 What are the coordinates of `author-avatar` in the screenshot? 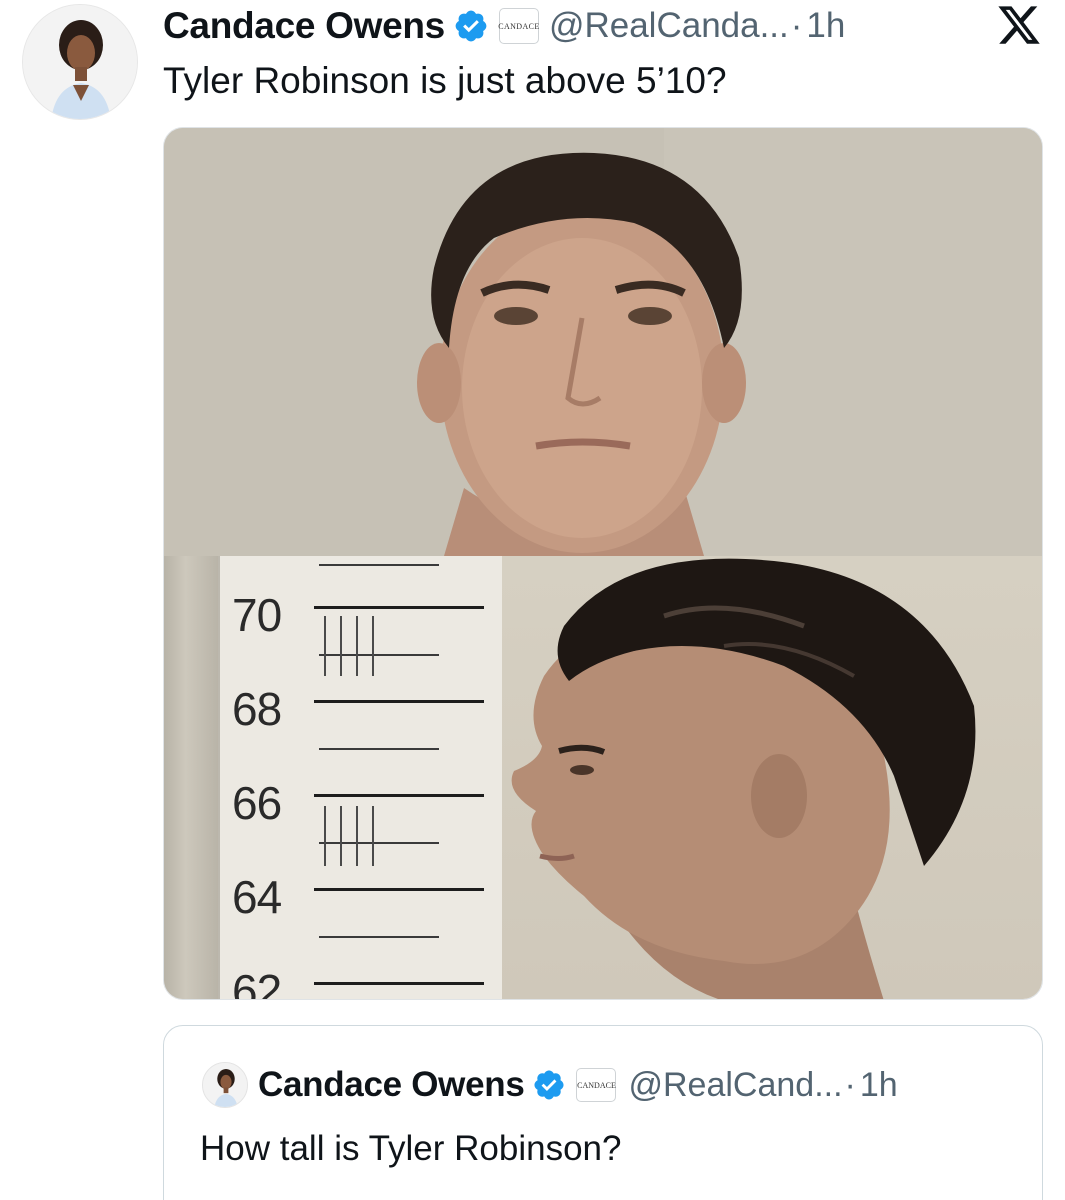 It's located at (80, 62).